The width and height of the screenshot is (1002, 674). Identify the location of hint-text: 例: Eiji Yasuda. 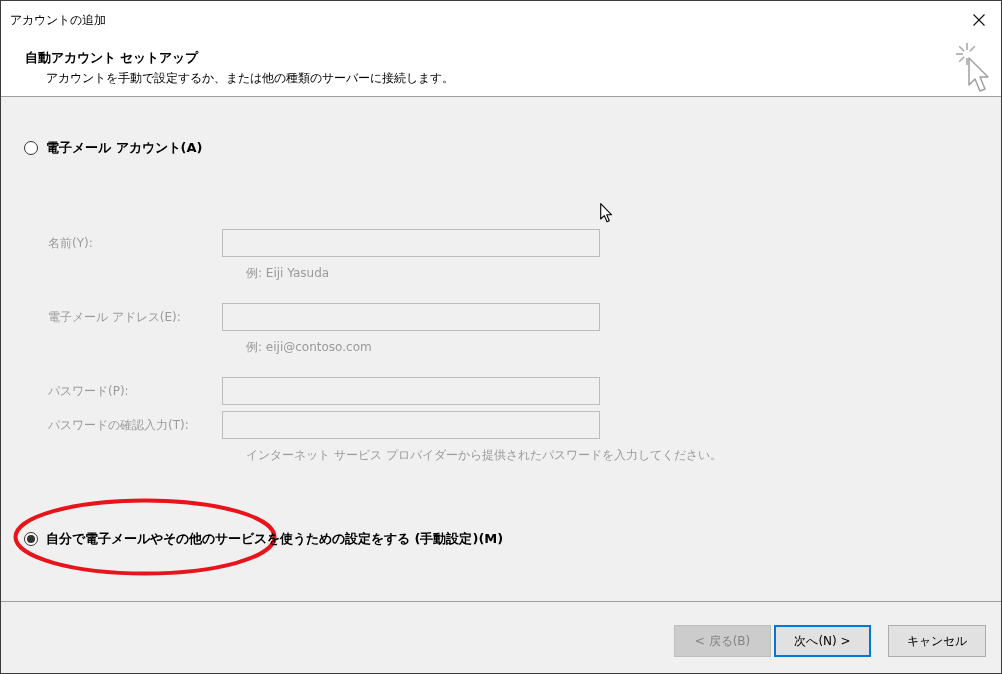
(288, 273).